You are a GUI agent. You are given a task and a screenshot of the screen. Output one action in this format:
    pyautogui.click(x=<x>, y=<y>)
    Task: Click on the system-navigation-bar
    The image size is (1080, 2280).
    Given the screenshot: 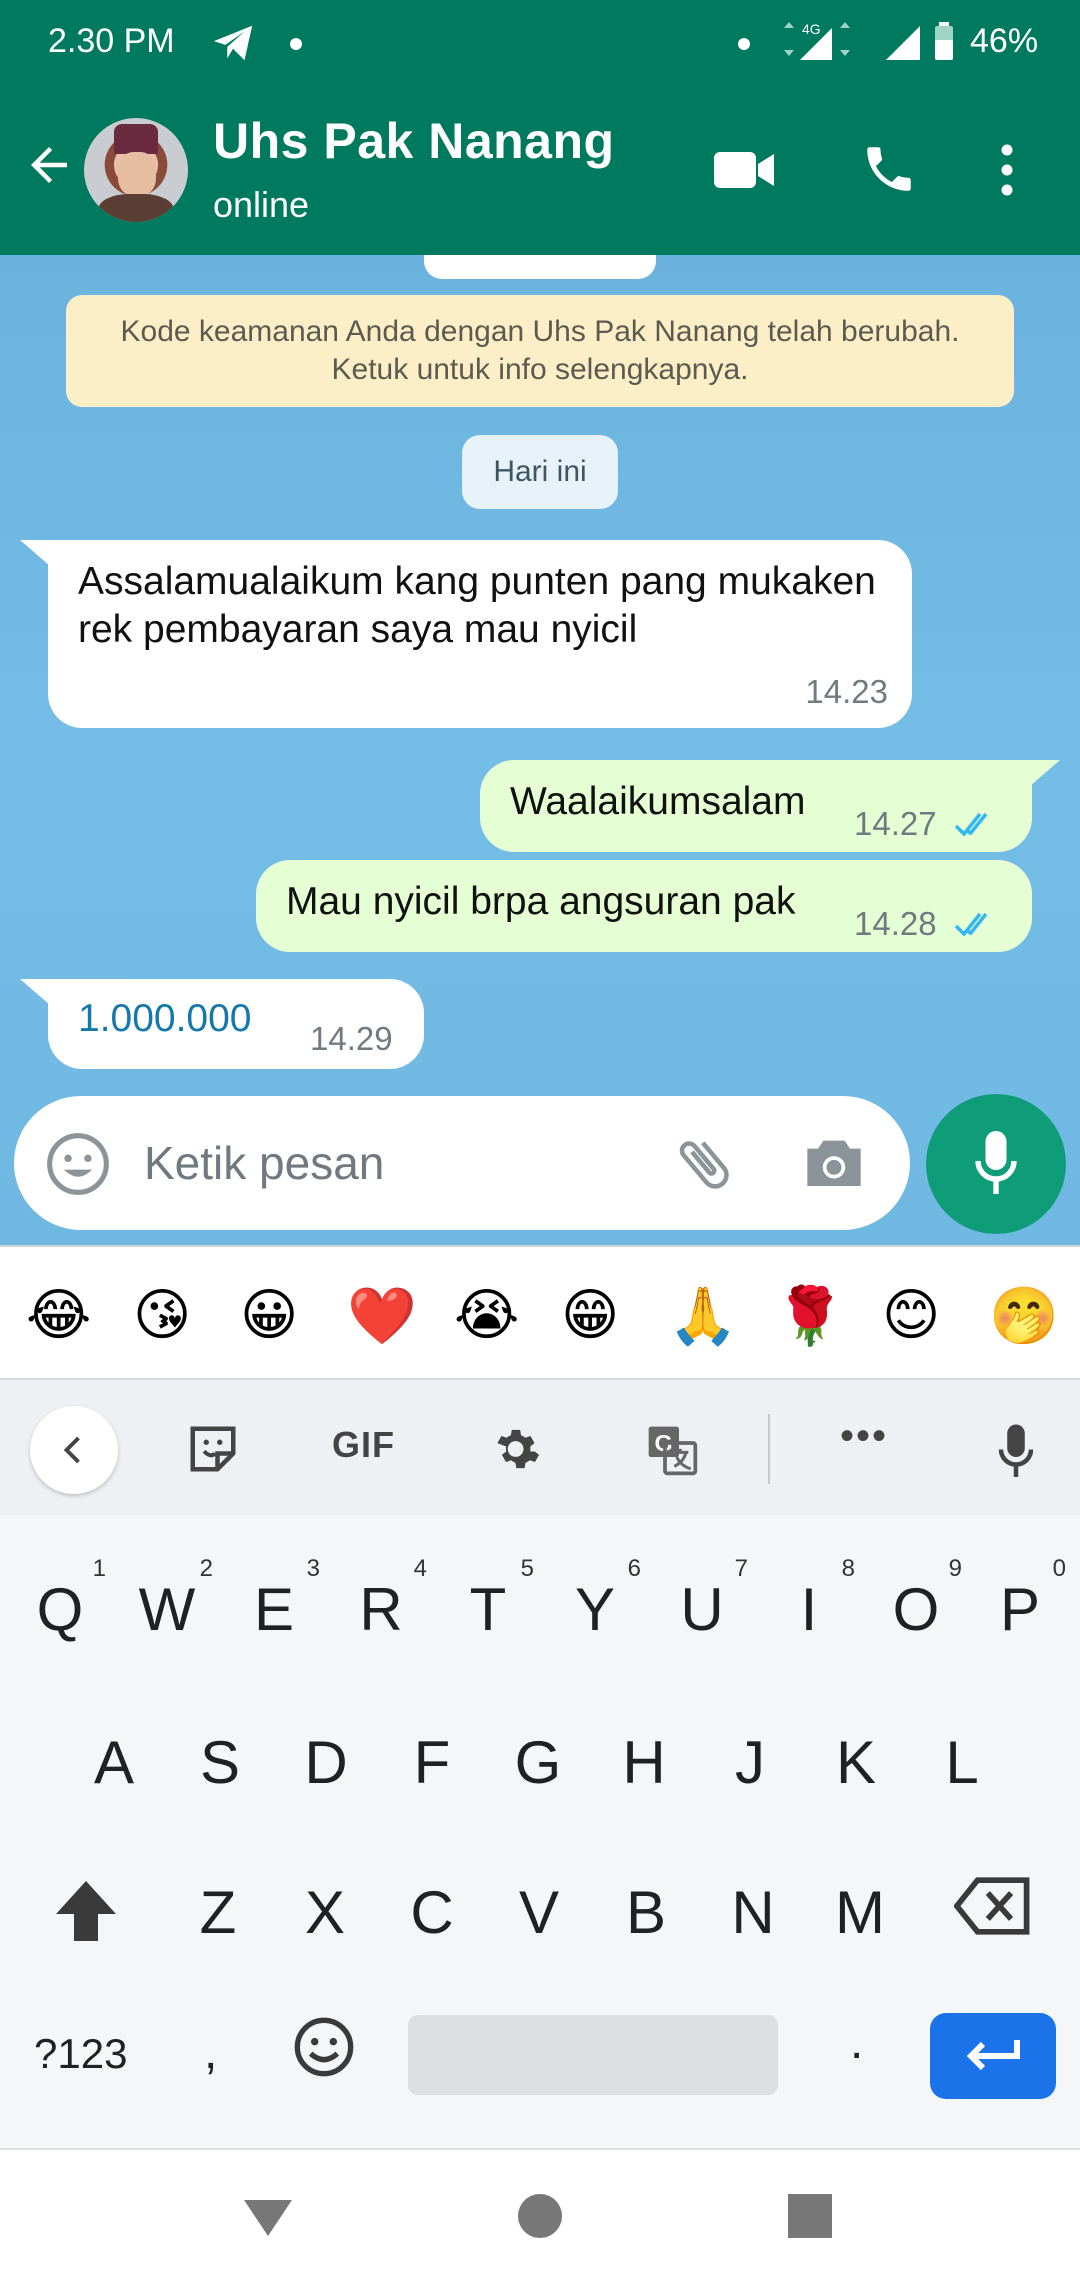 What is the action you would take?
    pyautogui.click(x=540, y=2214)
    